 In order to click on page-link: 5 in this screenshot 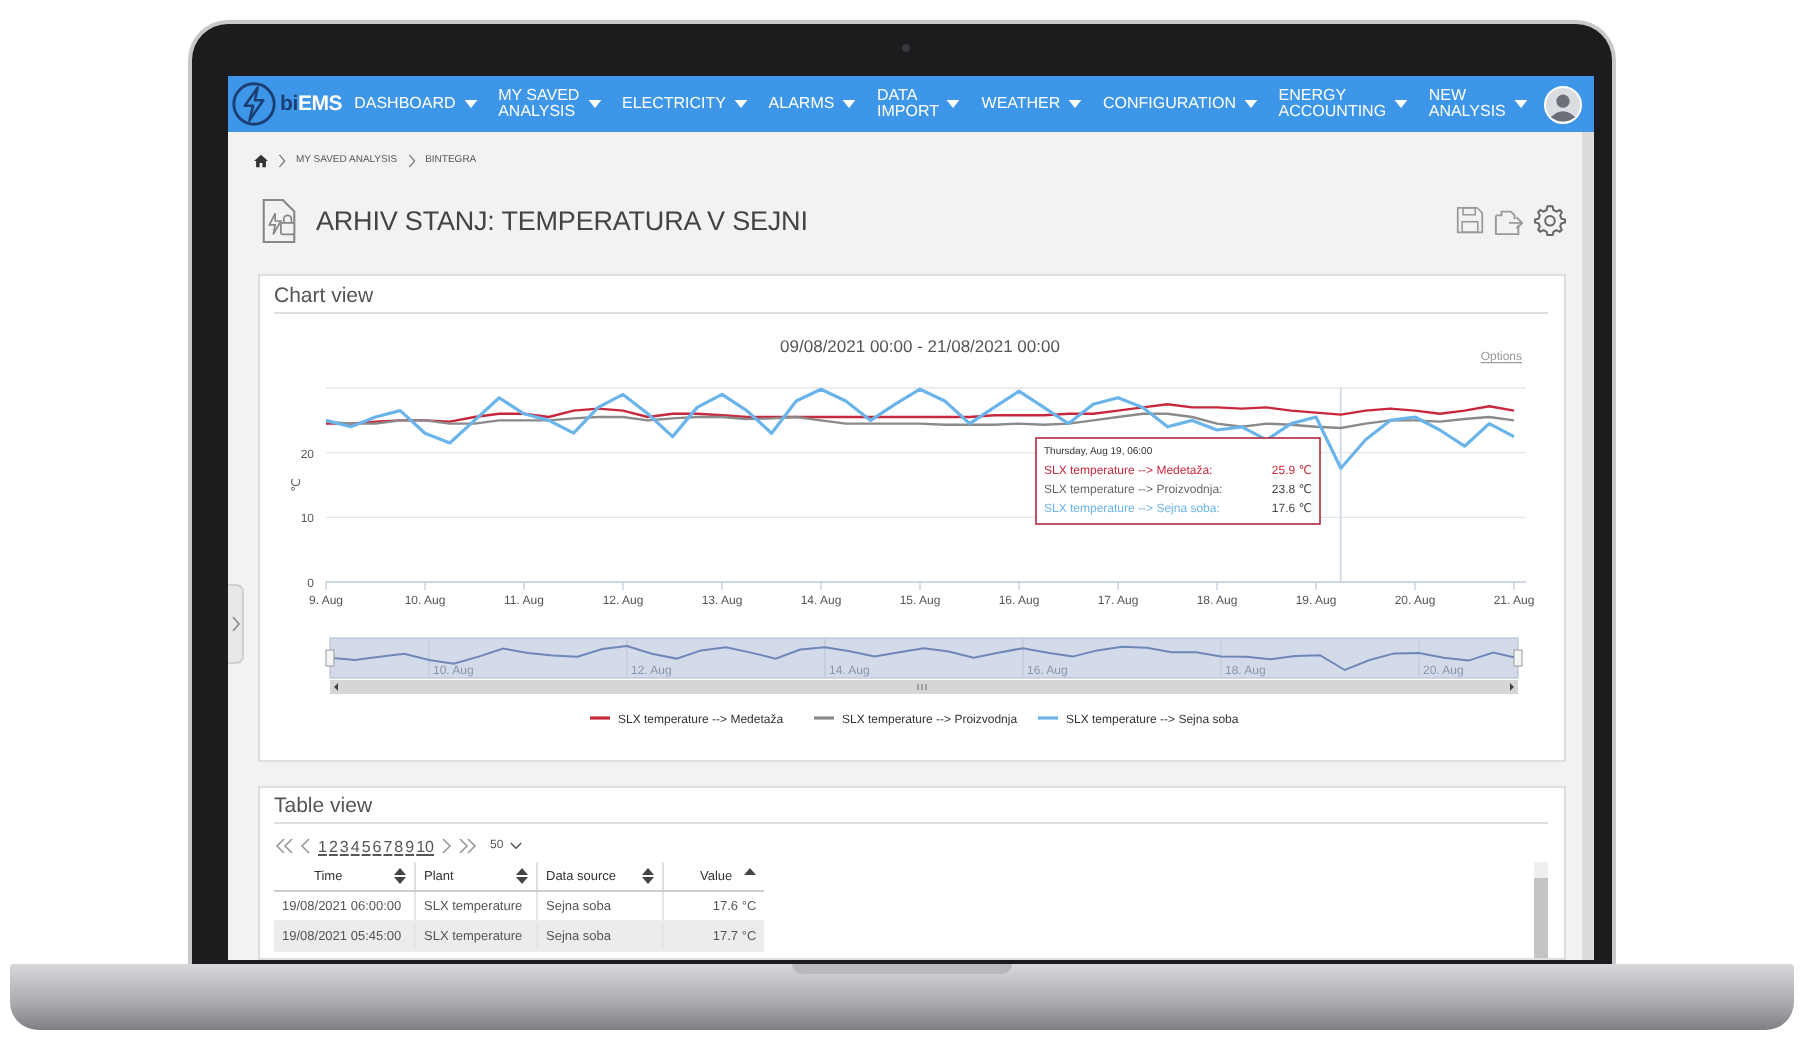, I will do `click(366, 846)`.